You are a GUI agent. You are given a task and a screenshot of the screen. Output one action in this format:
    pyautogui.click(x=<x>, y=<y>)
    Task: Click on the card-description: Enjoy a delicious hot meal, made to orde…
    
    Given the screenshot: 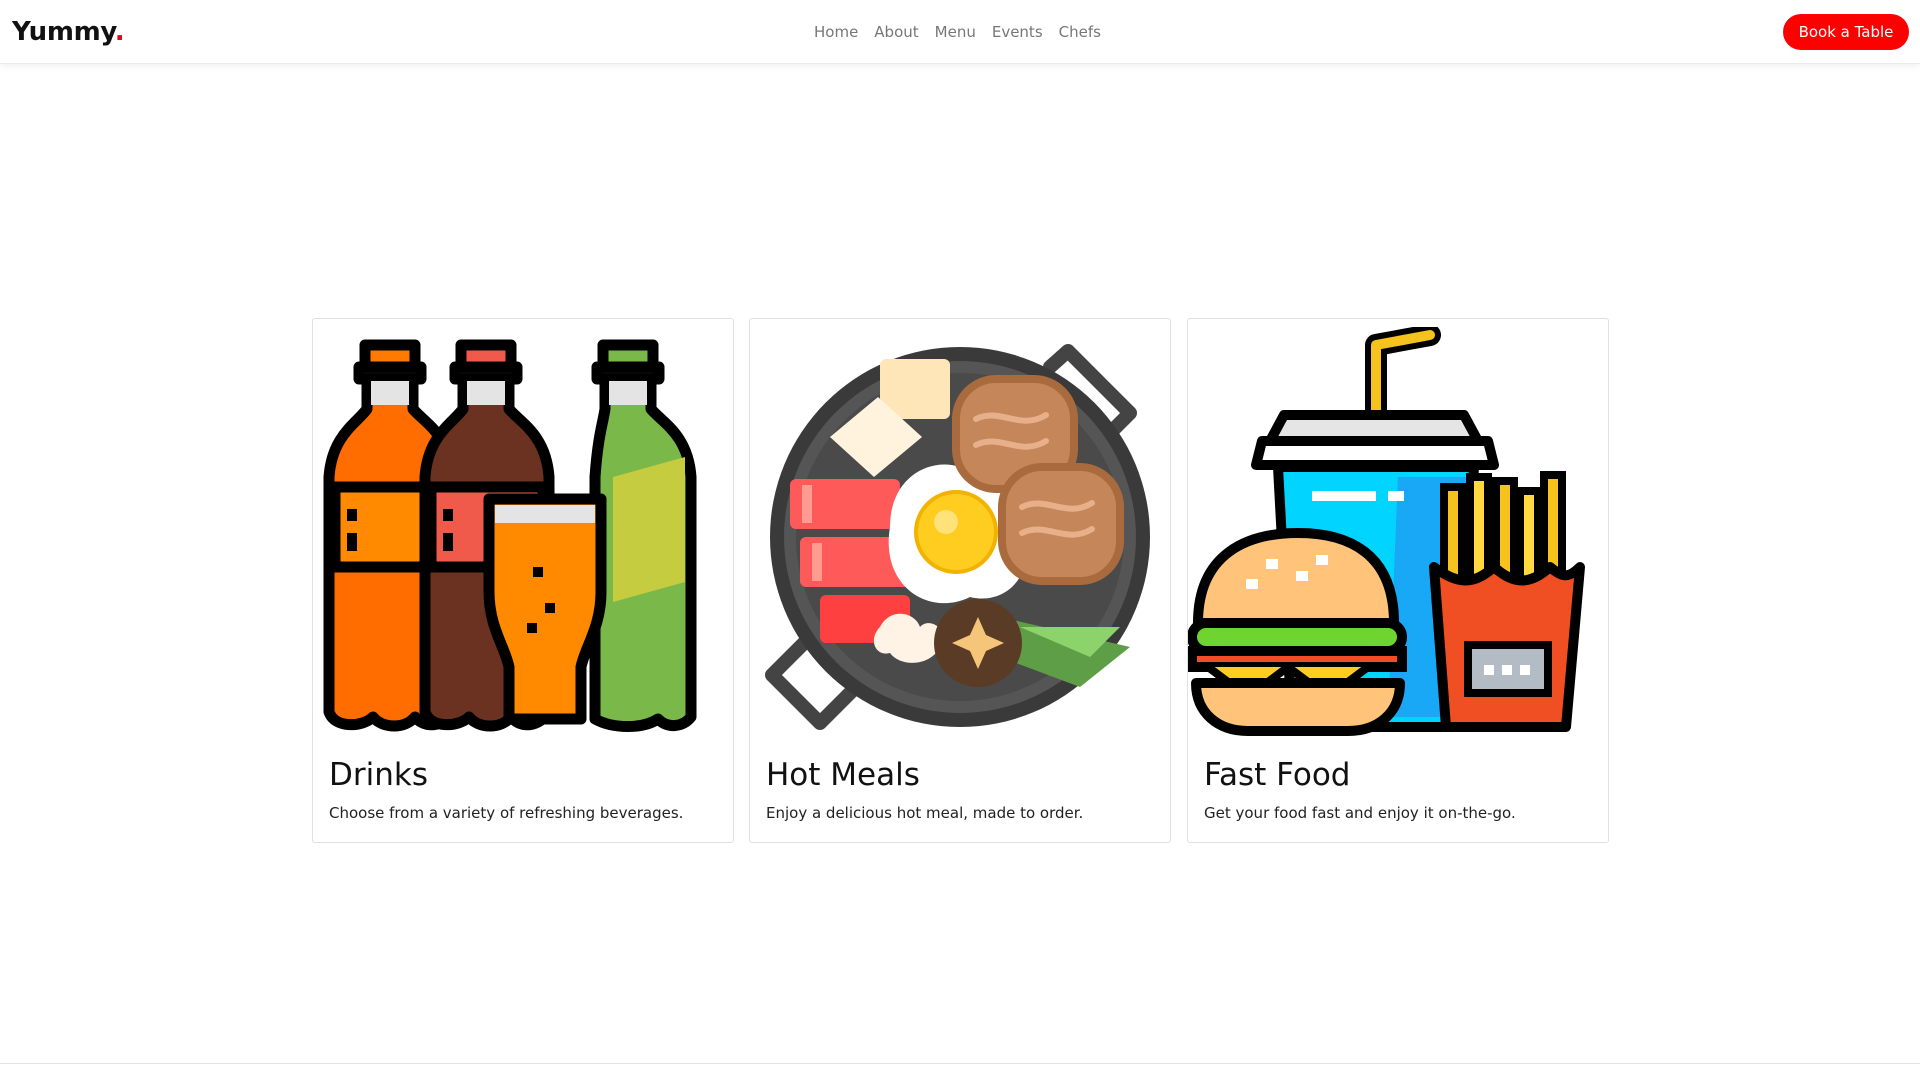 What is the action you would take?
    pyautogui.click(x=925, y=813)
    